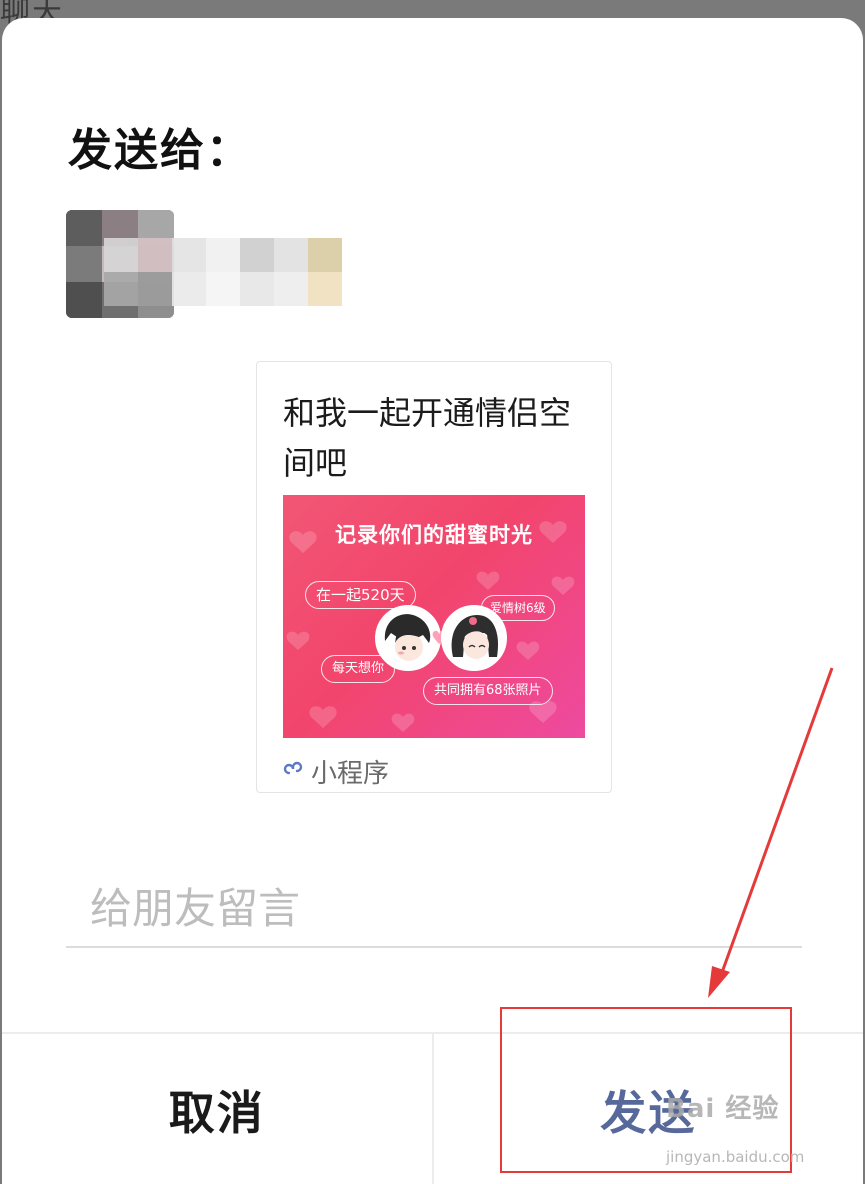 The height and width of the screenshot is (1184, 865). I want to click on recipient-entry, so click(206, 264).